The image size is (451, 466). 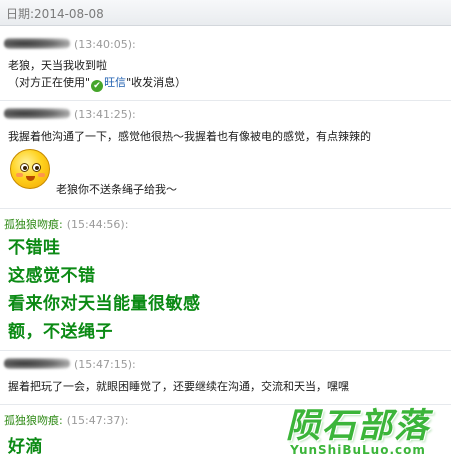 I want to click on message-meta: 孤独狼吻痕: (15:47:37):, so click(x=66, y=420).